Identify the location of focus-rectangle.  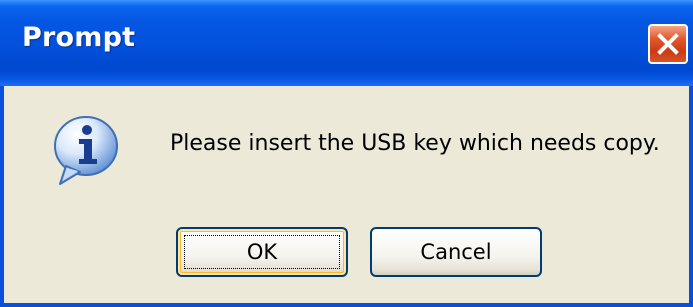
(262, 252).